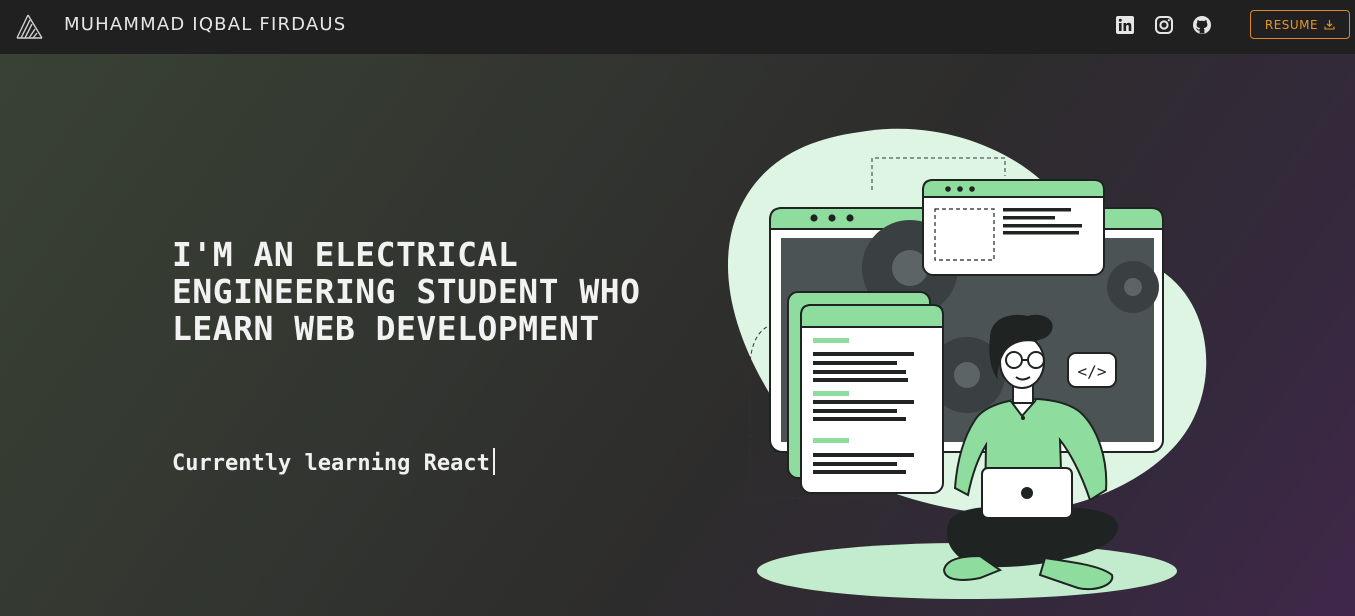 The image size is (1355, 616). Describe the element at coordinates (386, 328) in the screenshot. I see `headline-line: LEARN WEB DEVELOPMENT` at that location.